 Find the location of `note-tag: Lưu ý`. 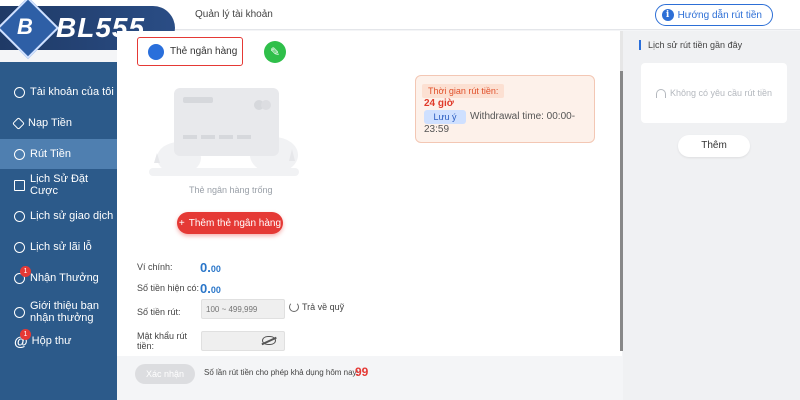

note-tag: Lưu ý is located at coordinates (445, 117).